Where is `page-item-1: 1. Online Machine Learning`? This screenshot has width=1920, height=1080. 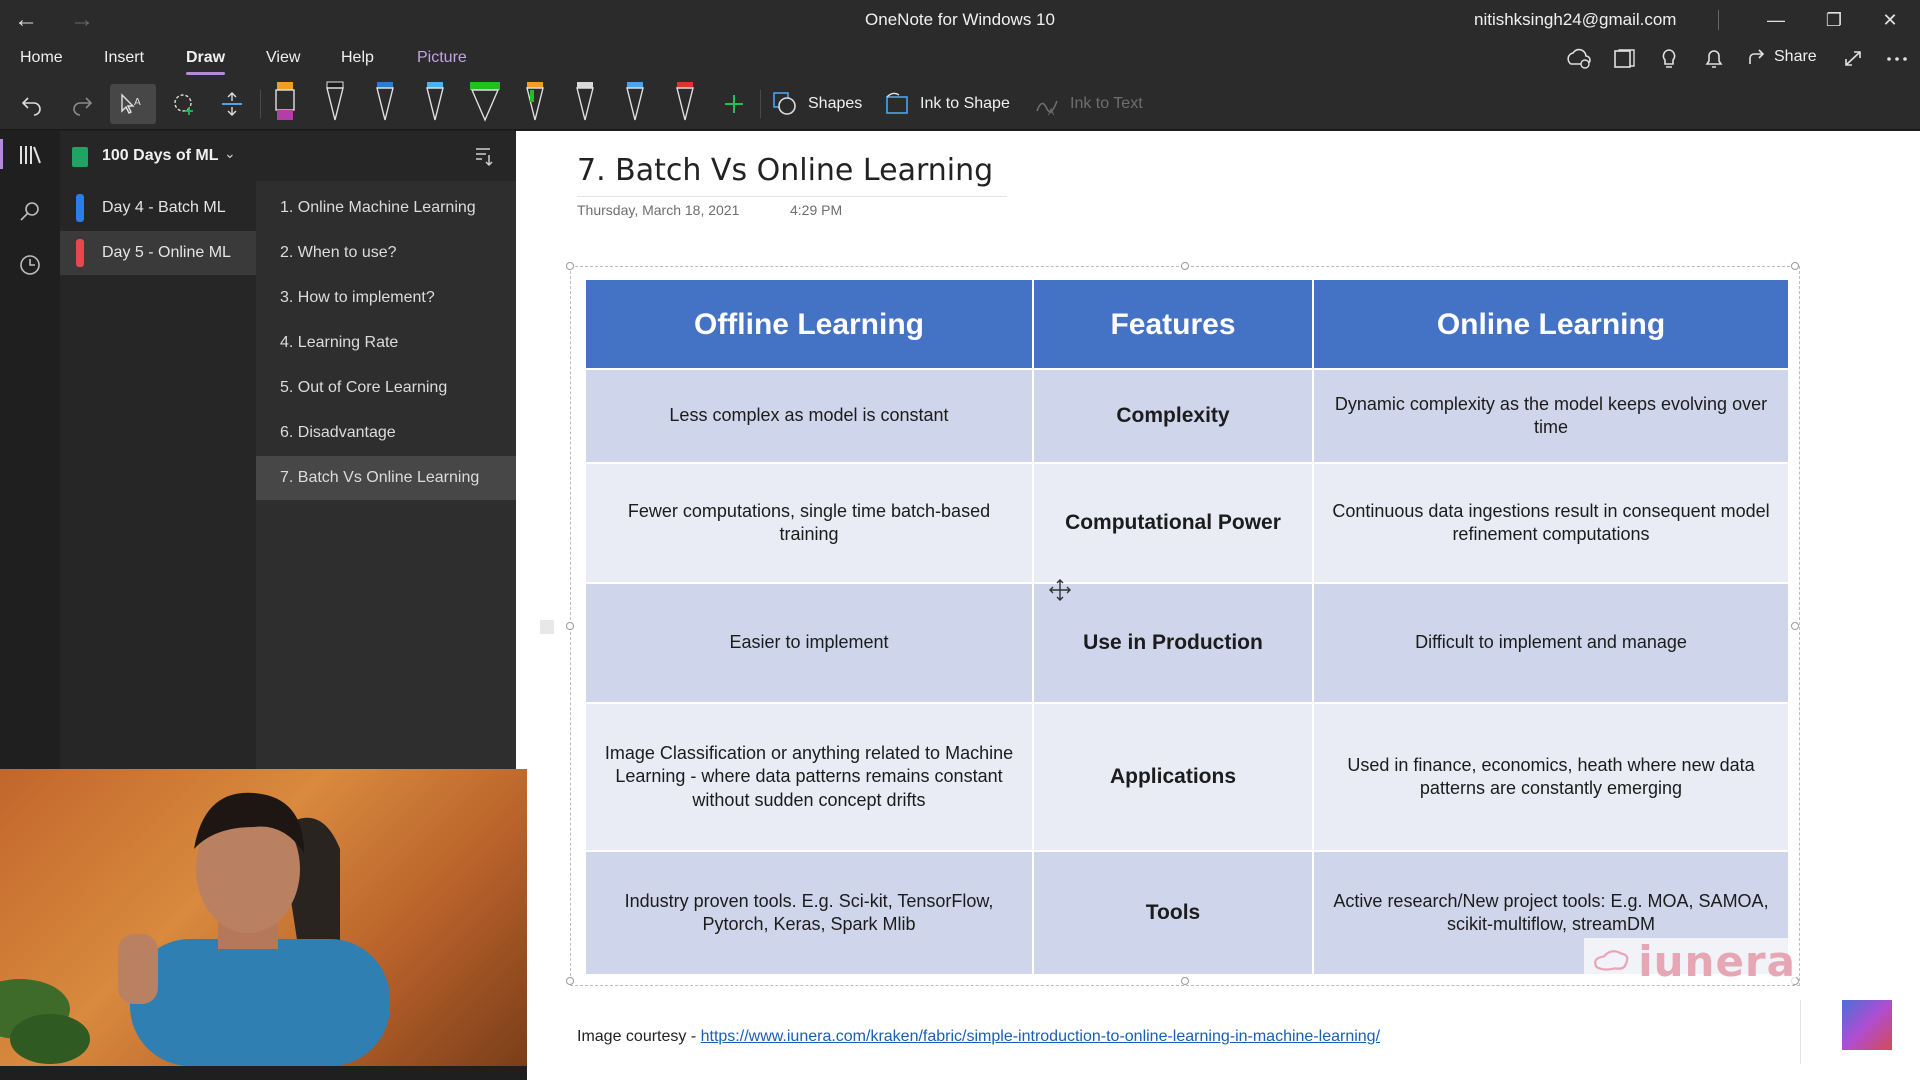 page-item-1: 1. Online Machine Learning is located at coordinates (386, 208).